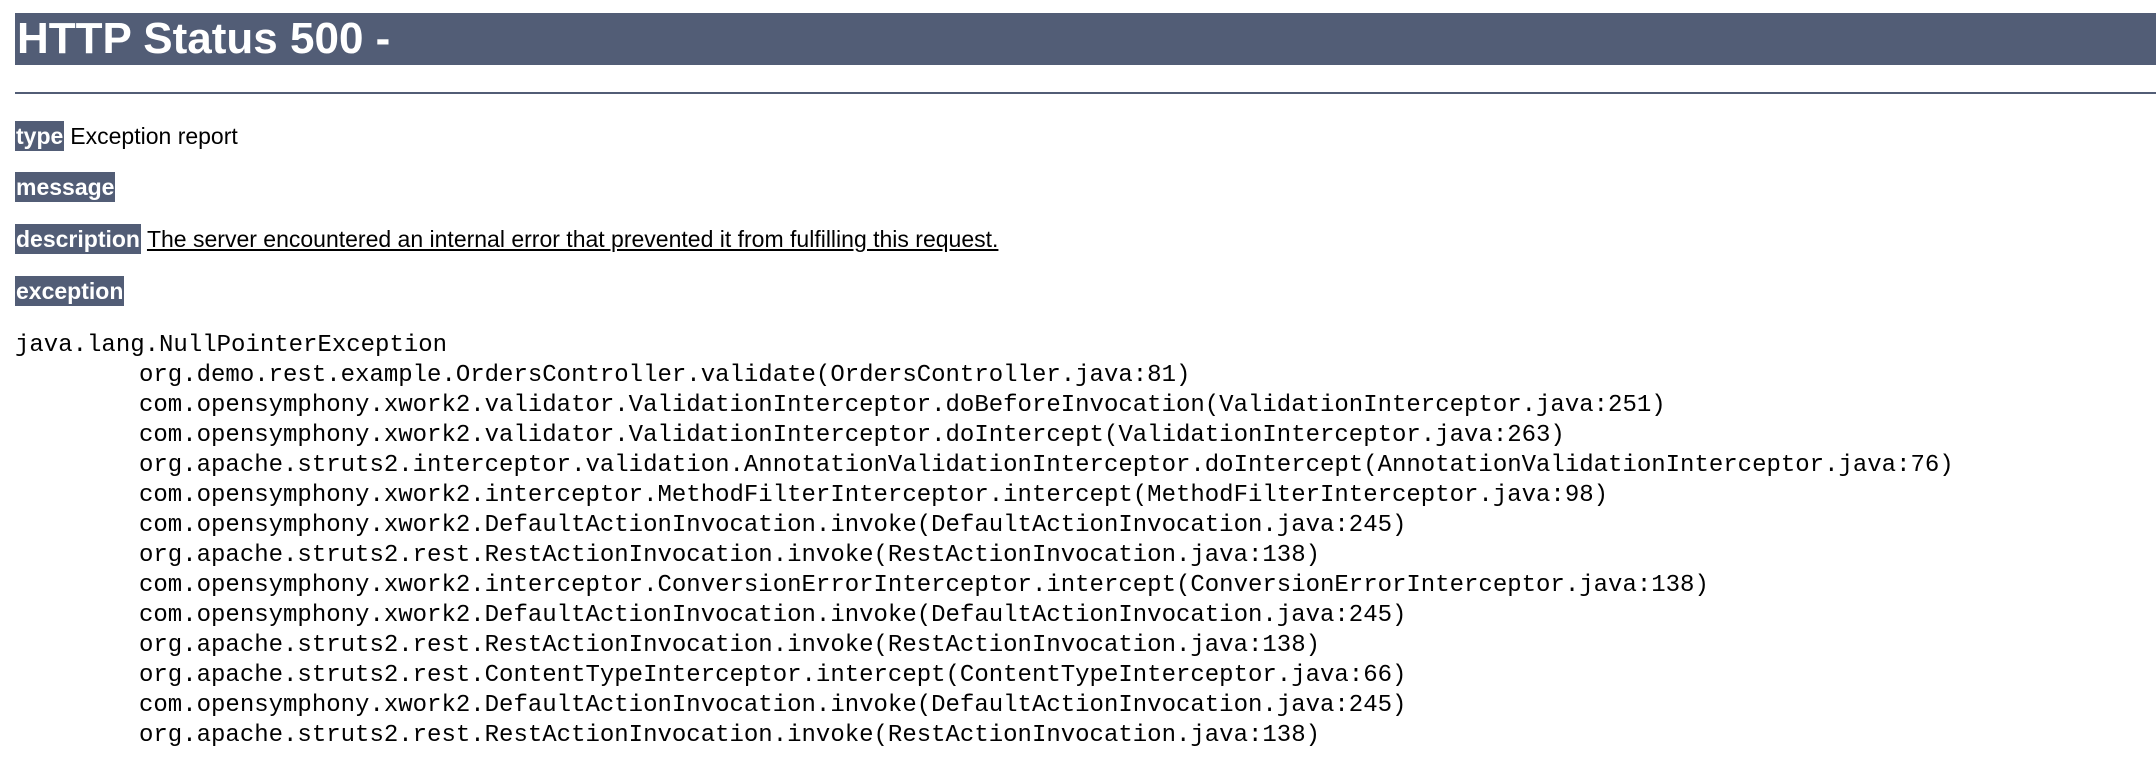 This screenshot has height=760, width=2156. I want to click on header-divider, so click(1085, 93).